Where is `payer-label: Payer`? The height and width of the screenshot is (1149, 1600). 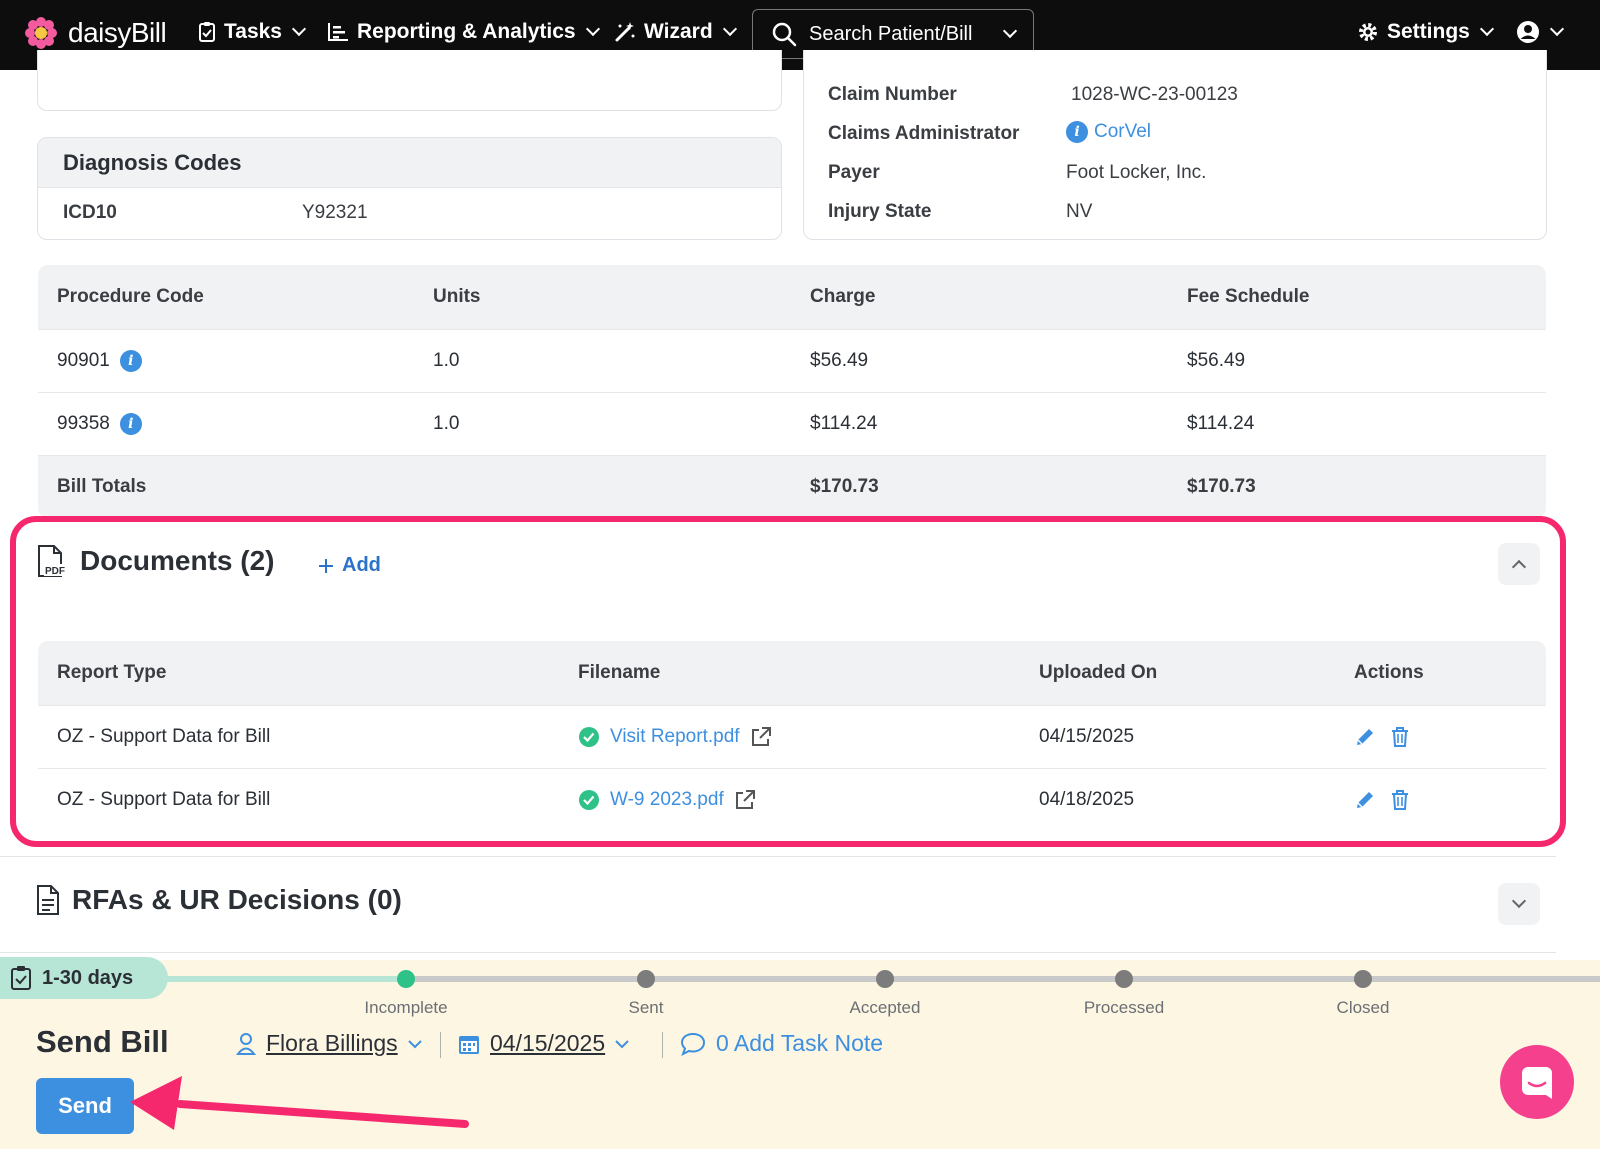
payer-label: Payer is located at coordinates (854, 172).